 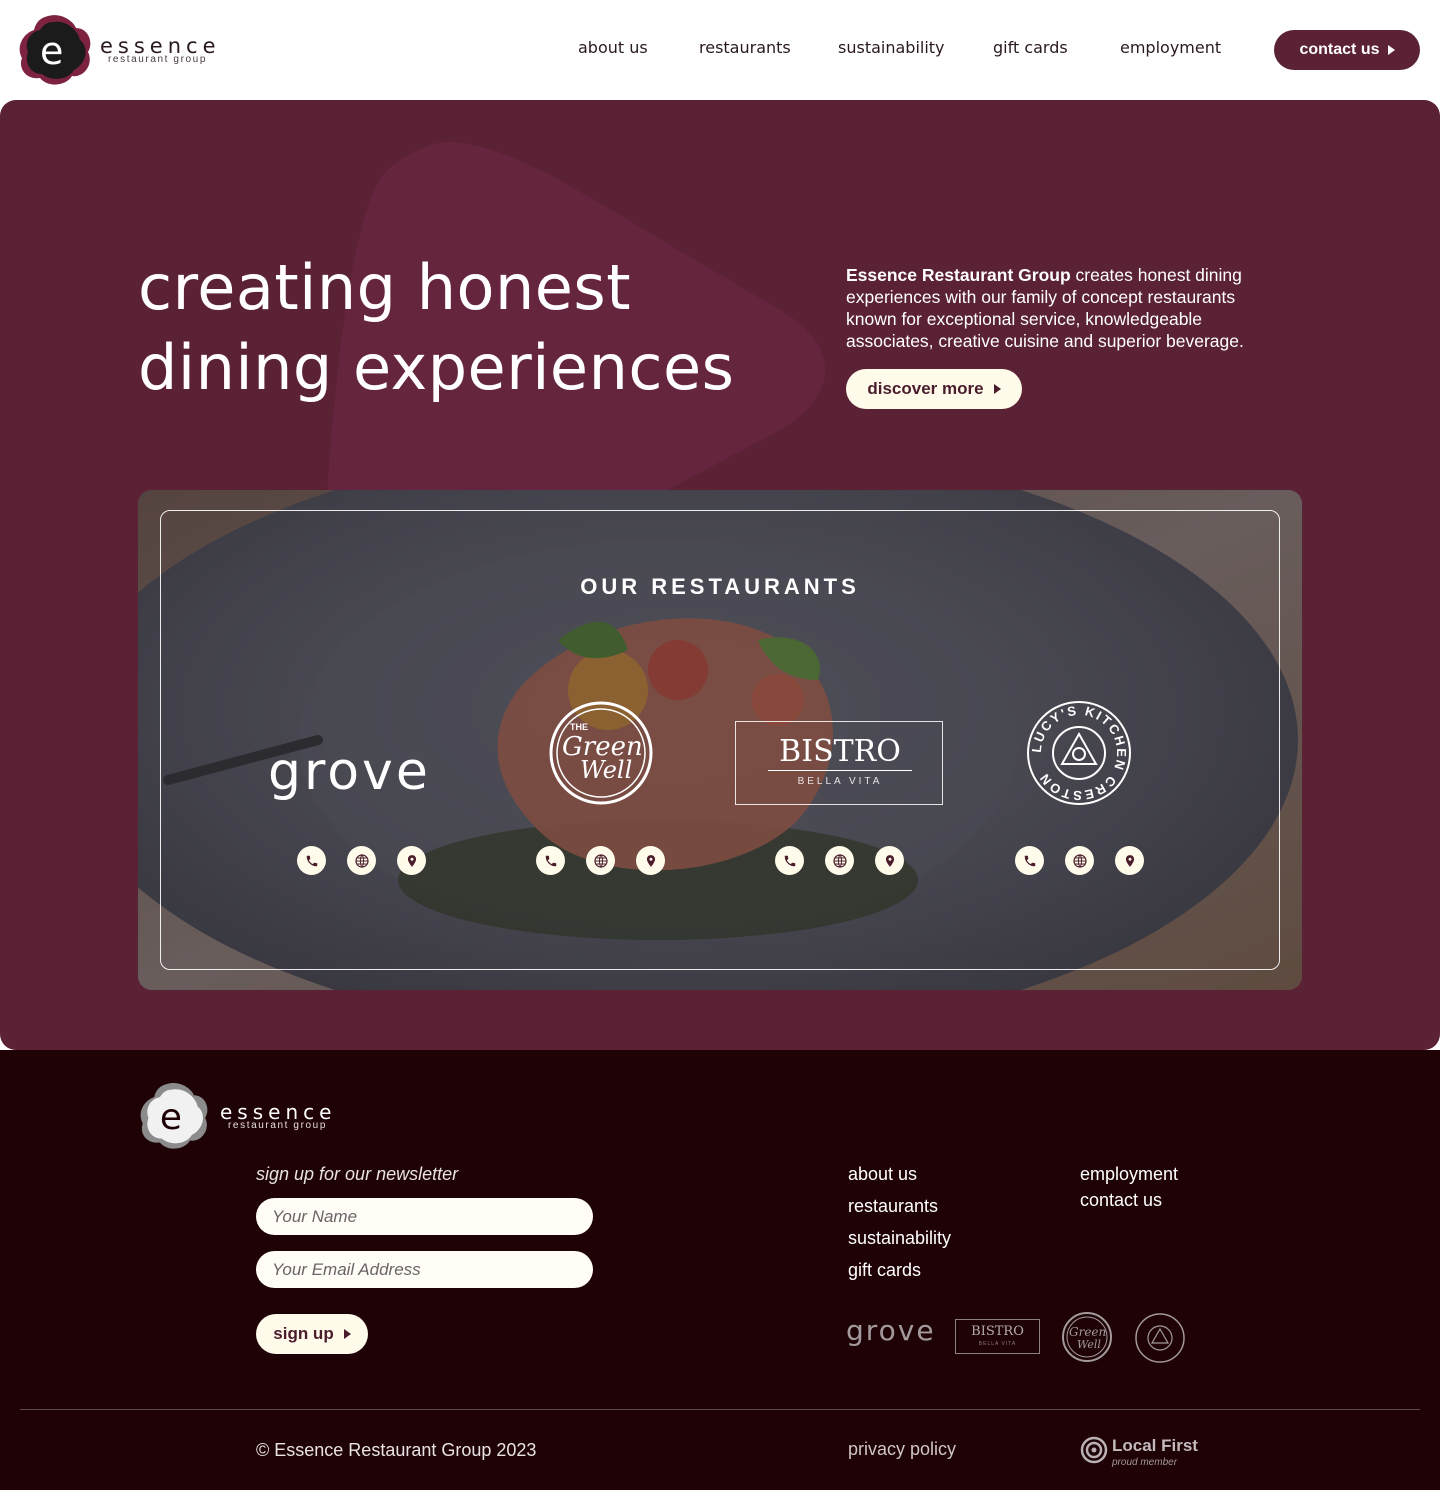 What do you see at coordinates (958, 275) in the screenshot?
I see `hero-desc-brand: Essence Restaurant Group` at bounding box center [958, 275].